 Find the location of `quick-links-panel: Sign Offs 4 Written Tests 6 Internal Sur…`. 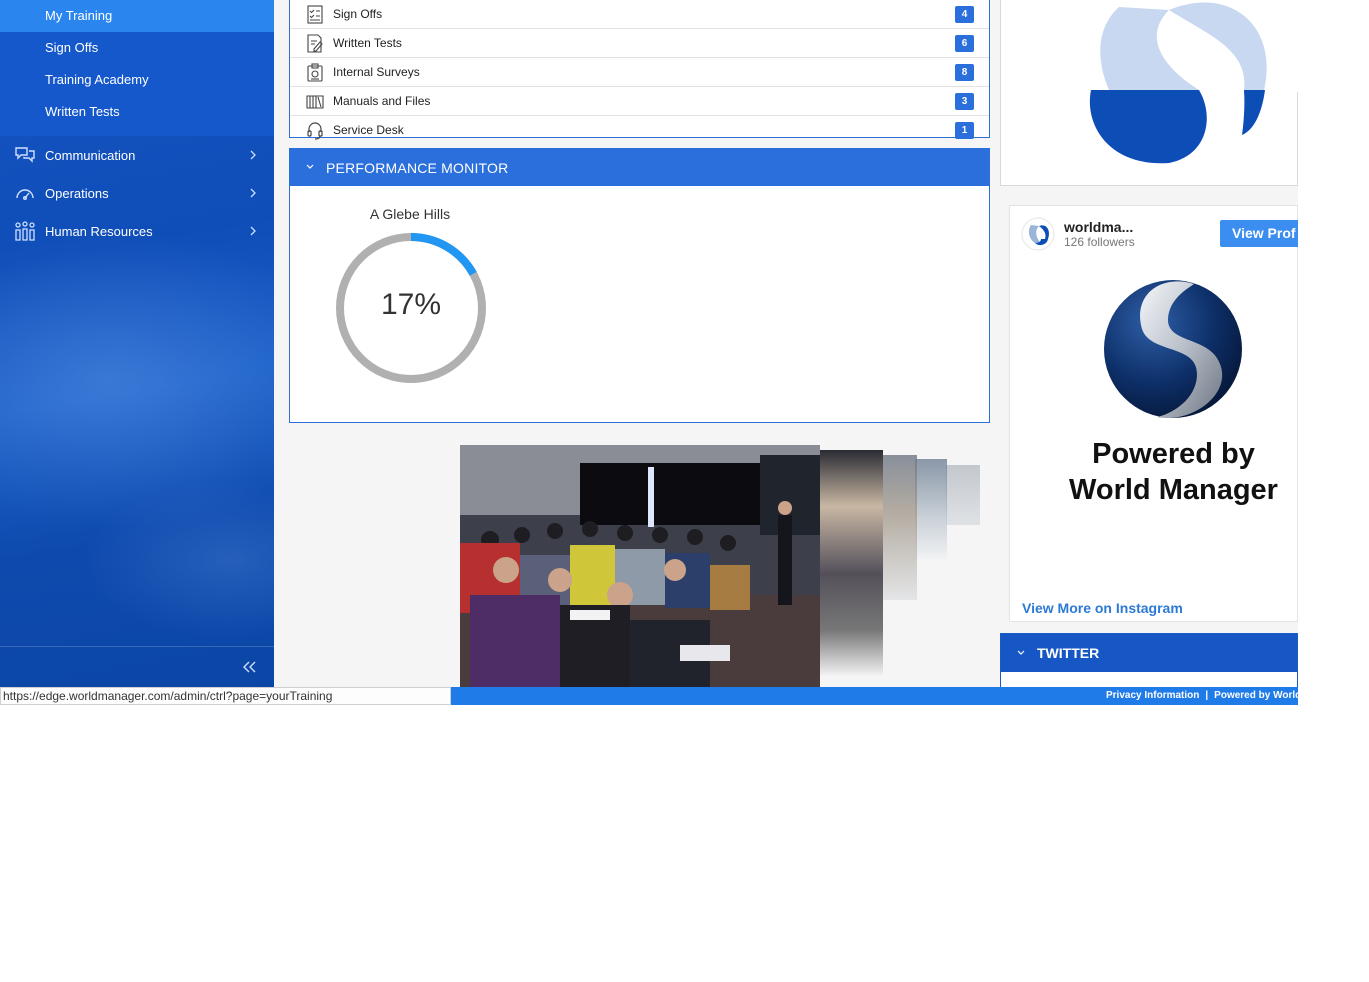

quick-links-panel: Sign Offs 4 Written Tests 6 Internal Sur… is located at coordinates (639, 70).